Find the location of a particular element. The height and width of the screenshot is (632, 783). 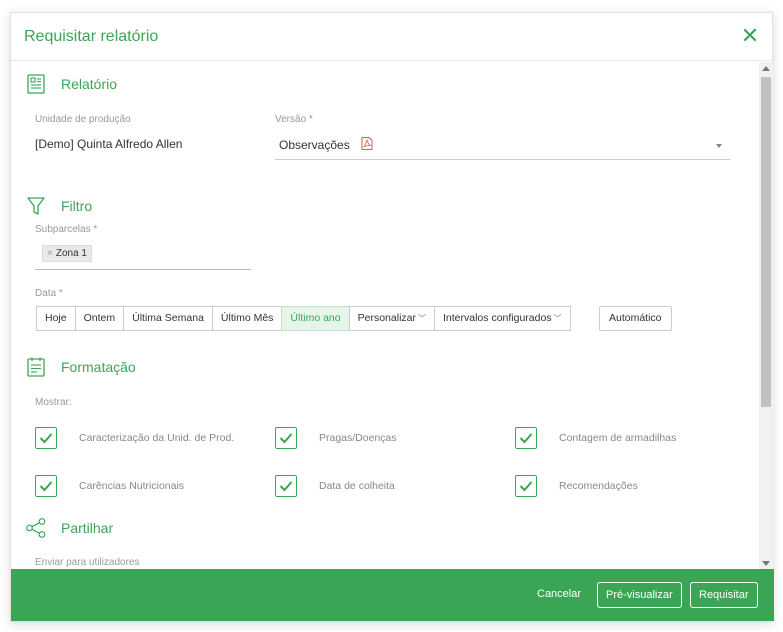

date-custom-dropdown: Personalizar ﹀ is located at coordinates (391, 318).